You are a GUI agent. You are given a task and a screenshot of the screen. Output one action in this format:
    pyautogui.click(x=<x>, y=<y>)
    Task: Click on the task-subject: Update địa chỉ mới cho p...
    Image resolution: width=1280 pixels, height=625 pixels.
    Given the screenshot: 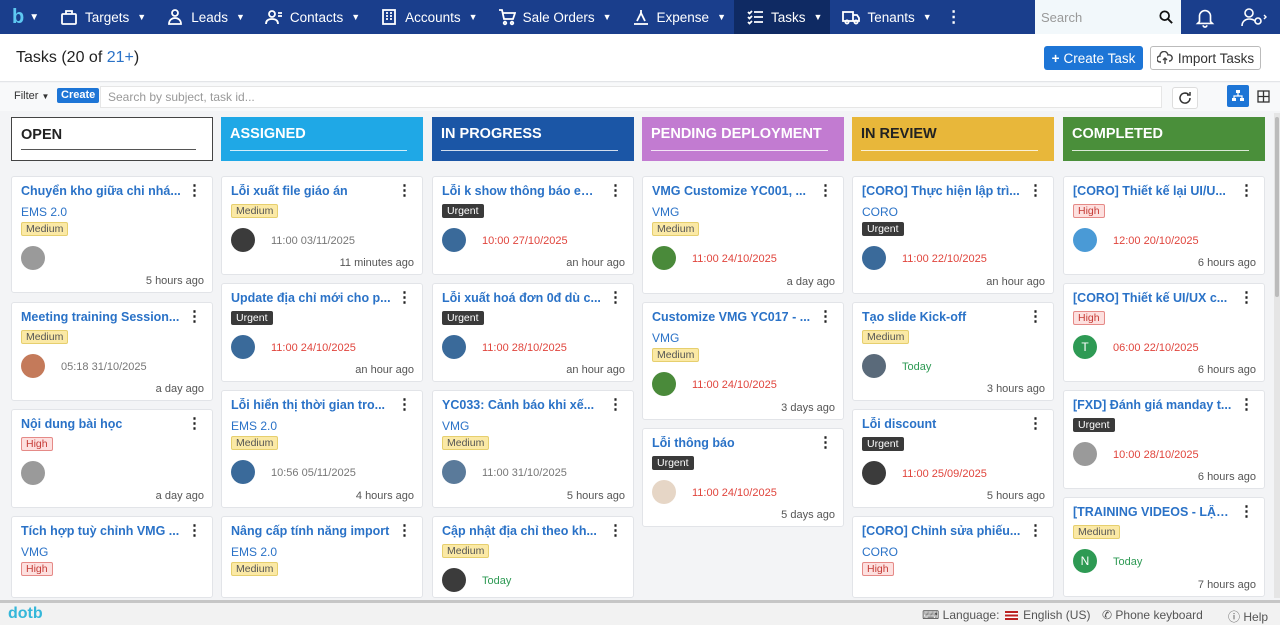 What is the action you would take?
    pyautogui.click(x=311, y=298)
    